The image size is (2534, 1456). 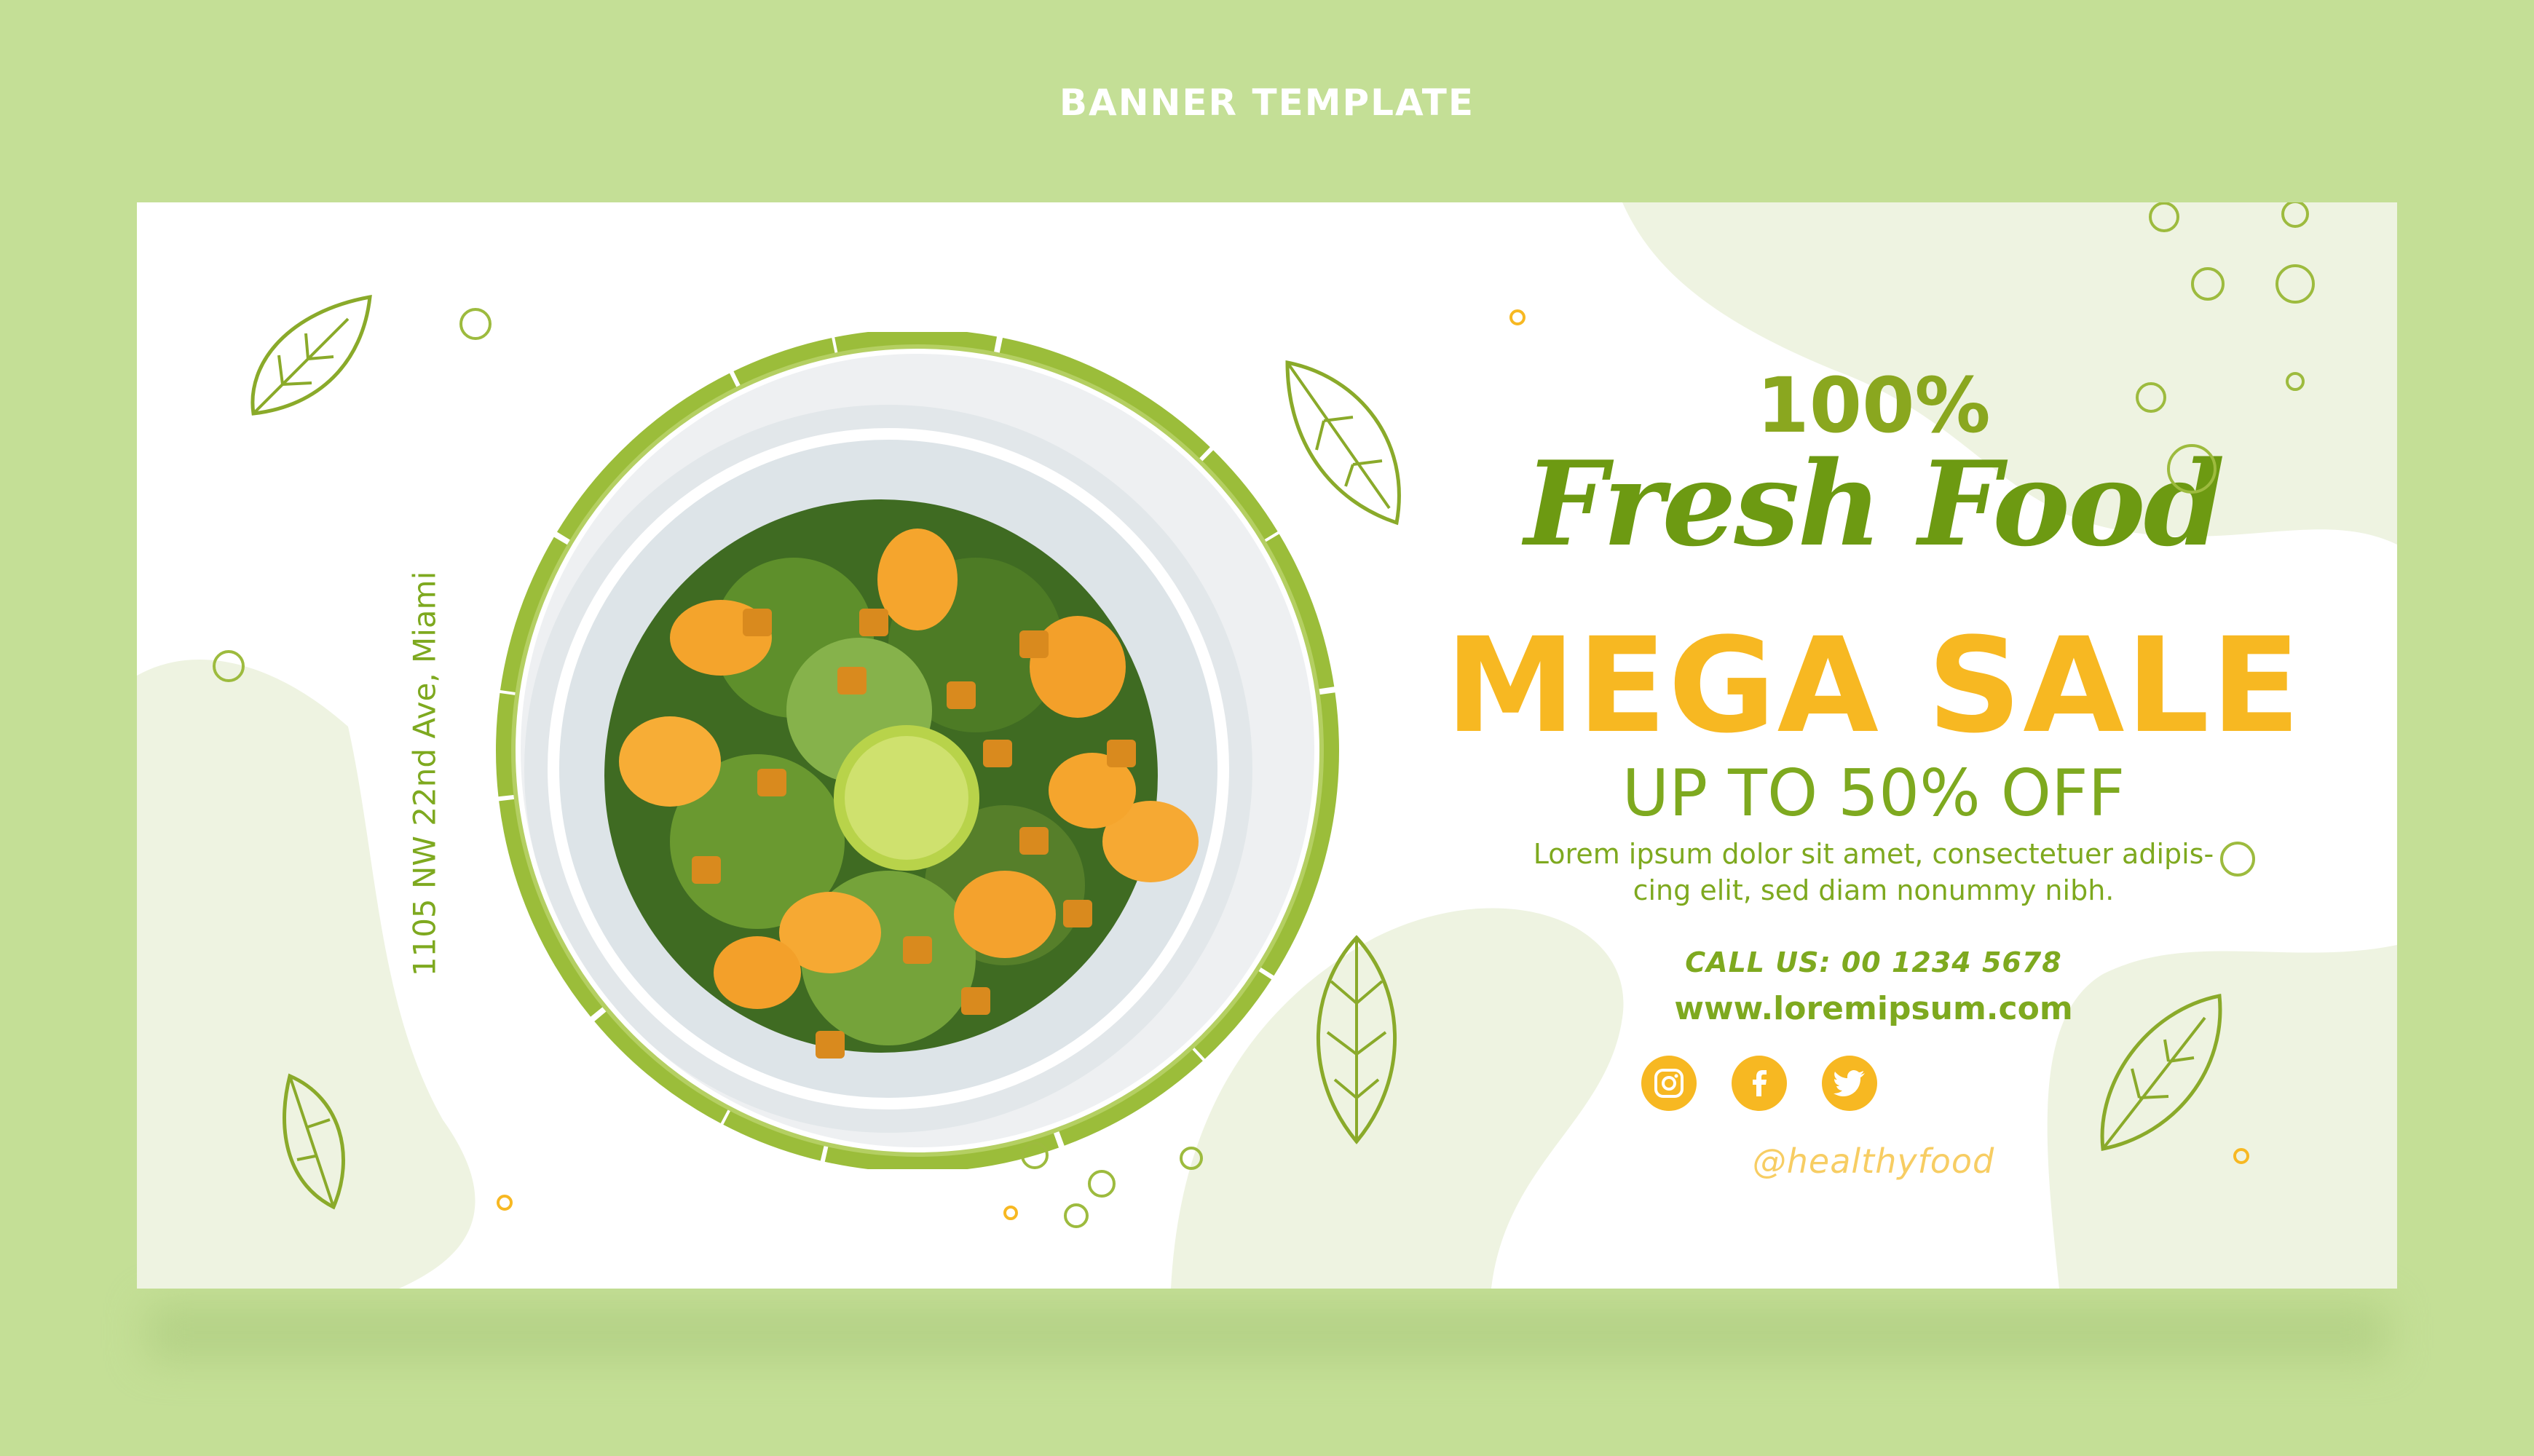 What do you see at coordinates (1267, 103) in the screenshot?
I see `page-heading: BANNER TEMPLATE` at bounding box center [1267, 103].